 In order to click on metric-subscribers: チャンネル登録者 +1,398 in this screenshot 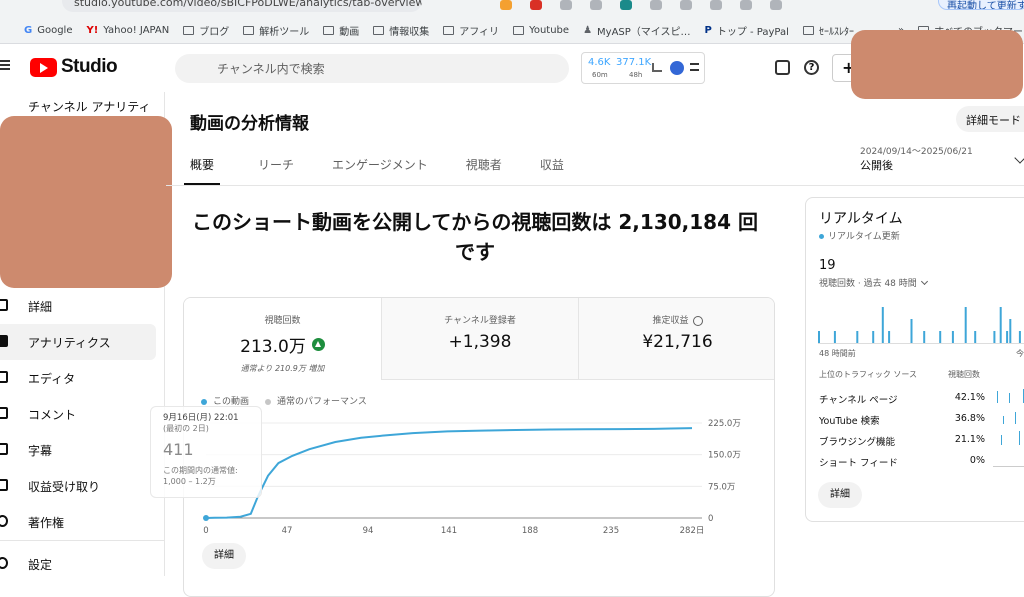, I will do `click(479, 339)`.